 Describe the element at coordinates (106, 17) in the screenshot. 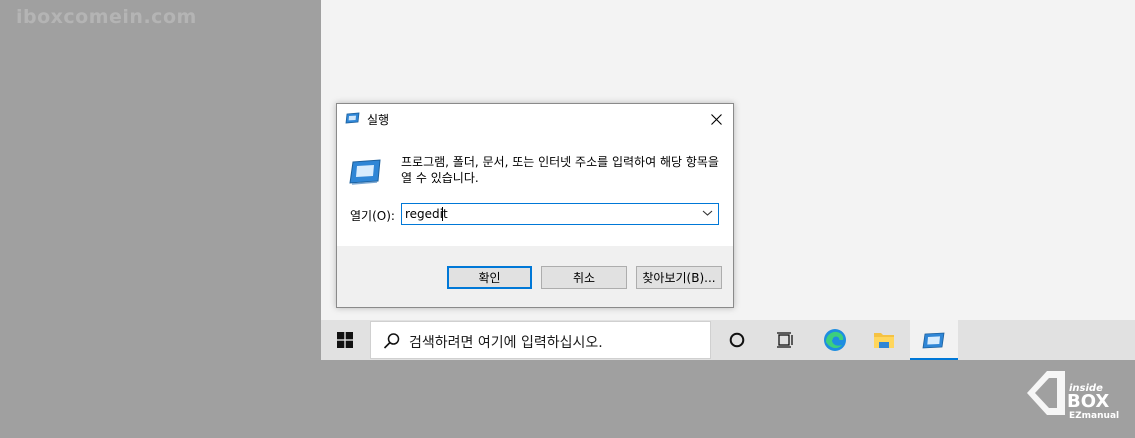

I see `watermark: iboxcomein.com` at that location.